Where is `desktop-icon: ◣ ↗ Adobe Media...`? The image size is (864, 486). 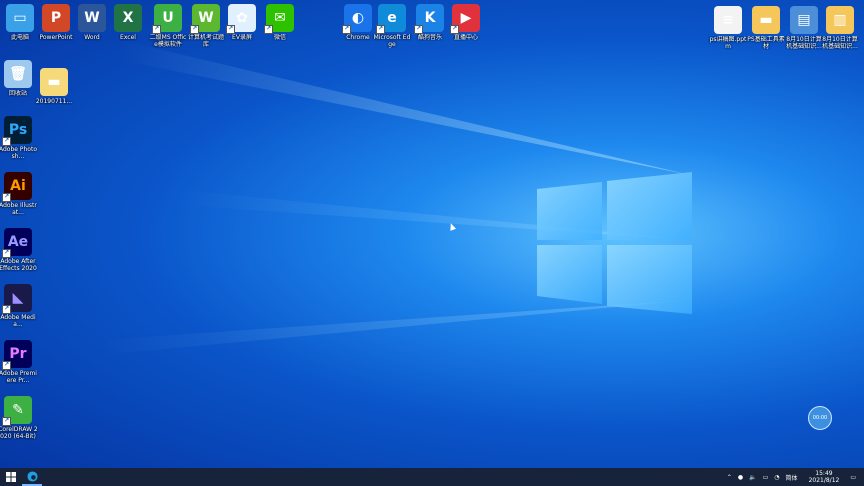
desktop-icon: ◣ ↗ Adobe Media... is located at coordinates (19, 306).